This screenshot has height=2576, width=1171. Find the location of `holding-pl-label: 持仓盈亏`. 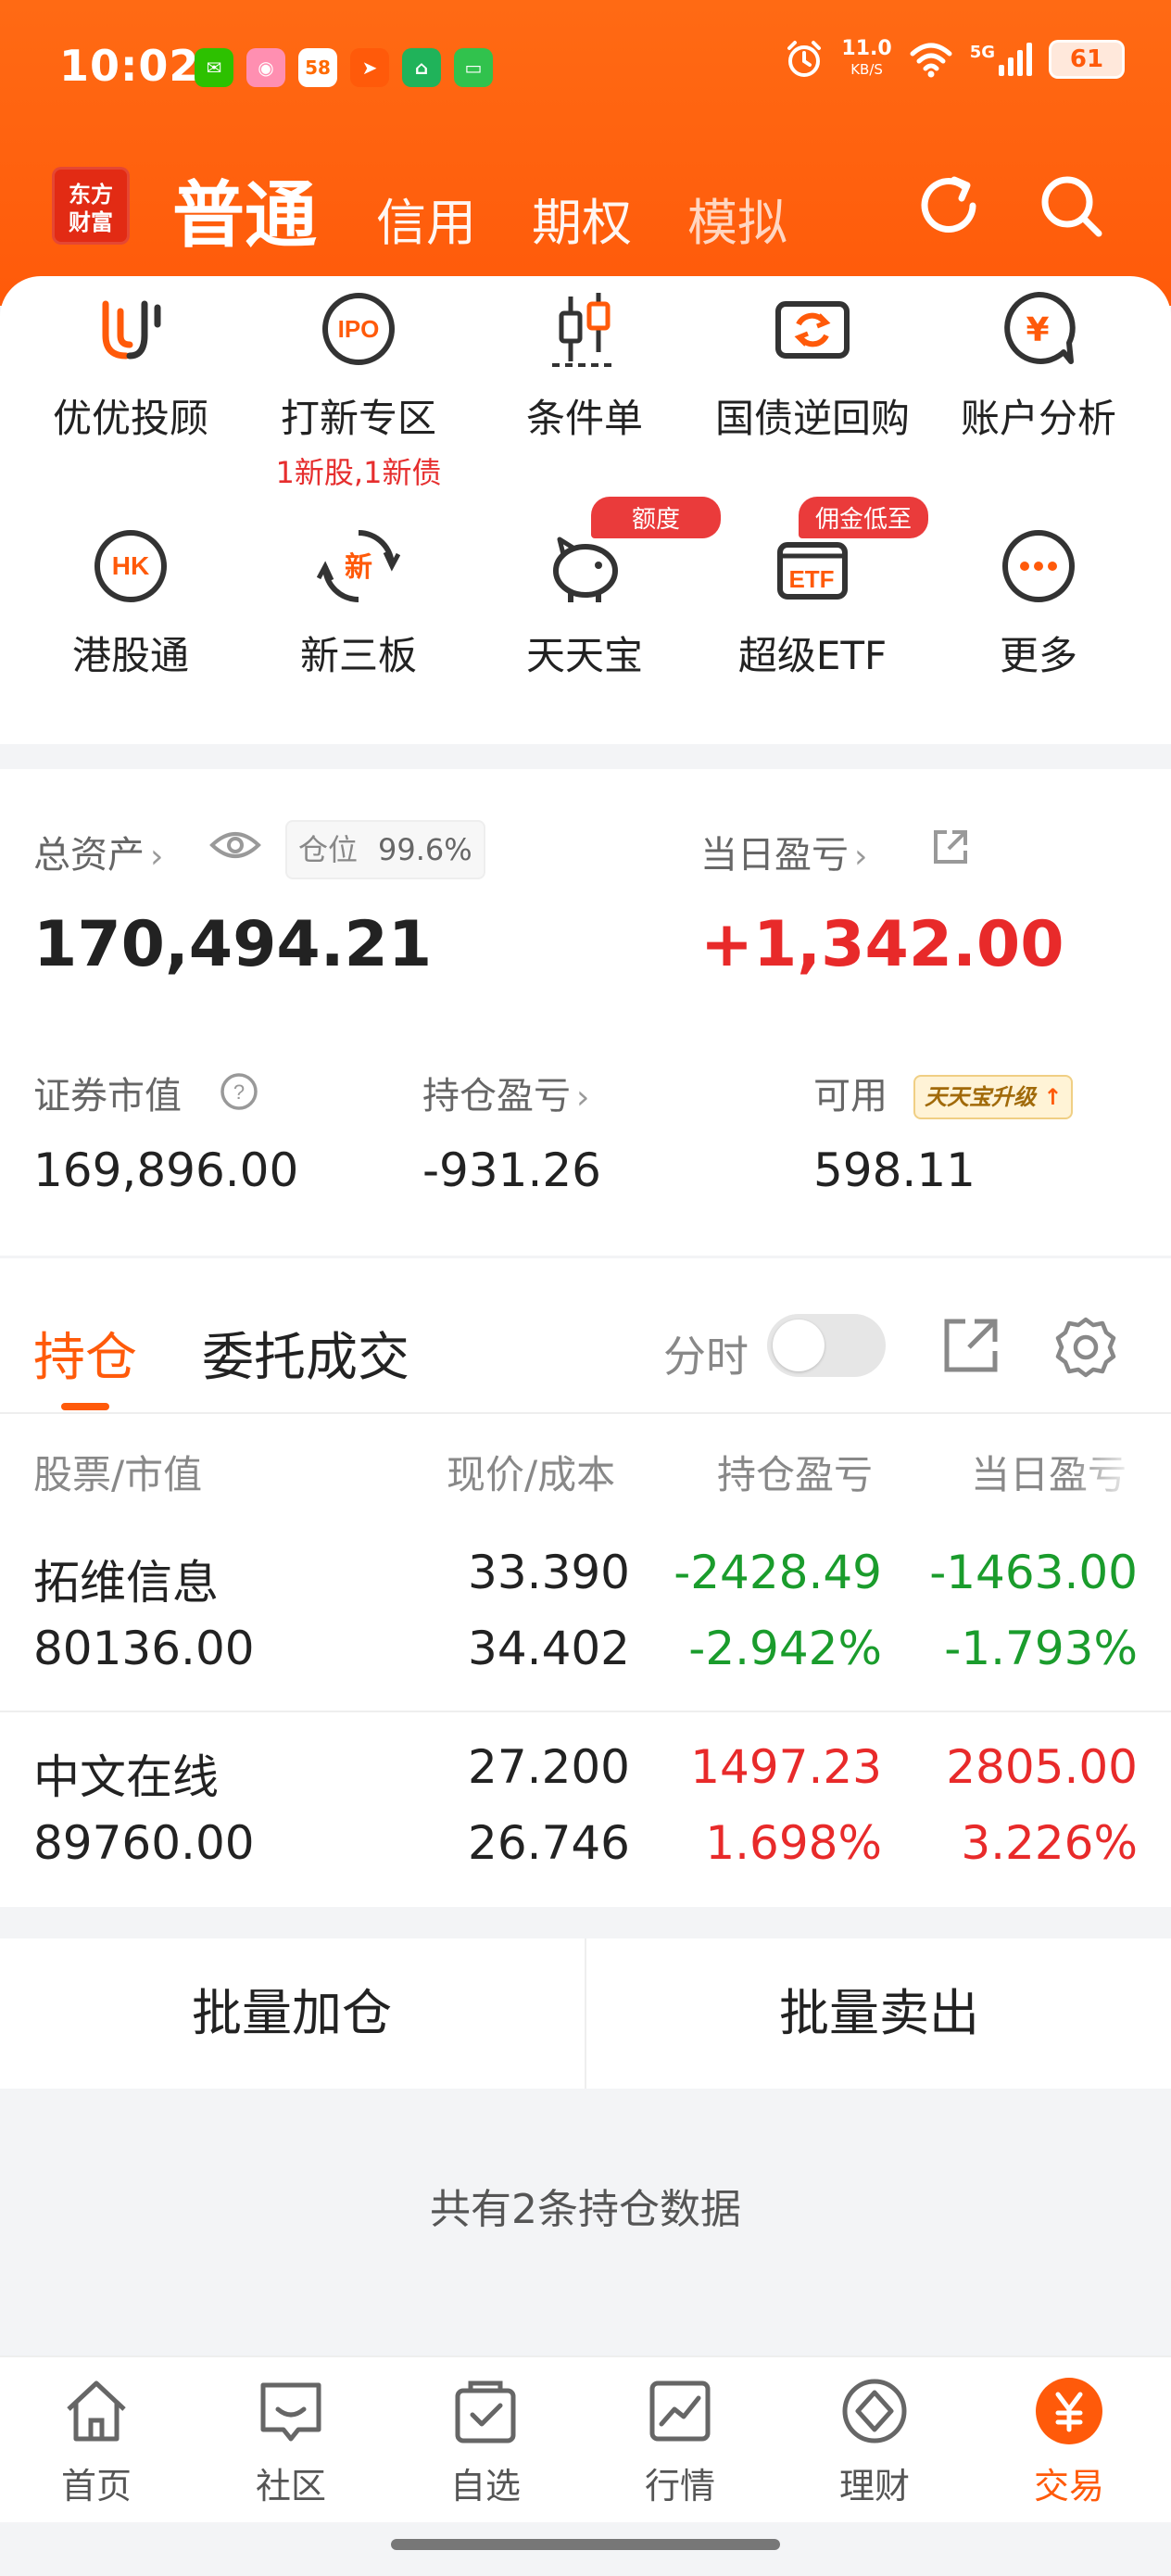

holding-pl-label: 持仓盈亏 is located at coordinates (497, 1097).